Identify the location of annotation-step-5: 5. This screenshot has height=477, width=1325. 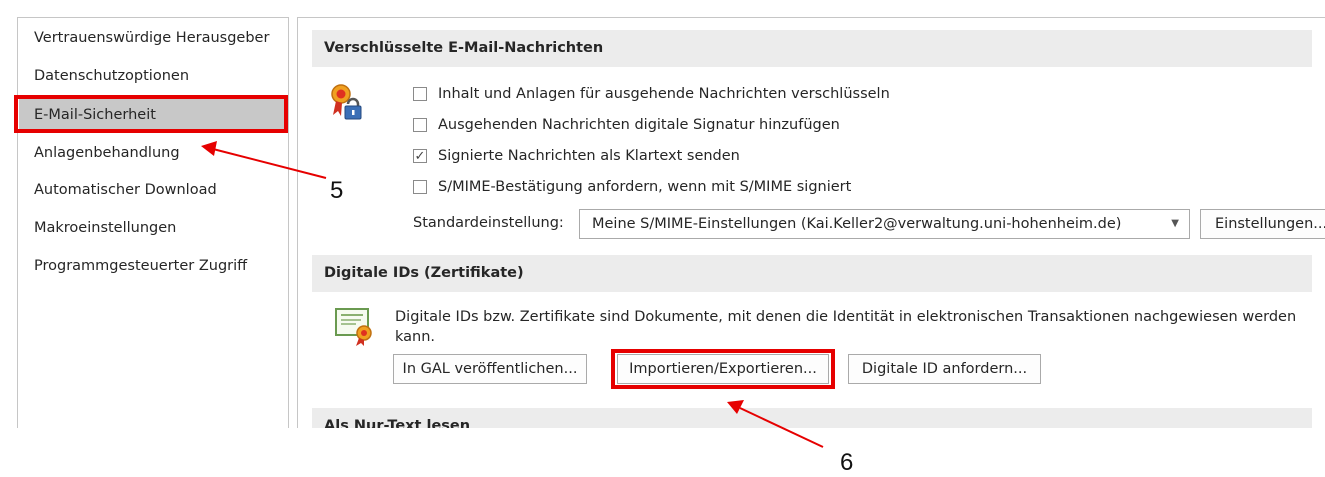
(337, 190).